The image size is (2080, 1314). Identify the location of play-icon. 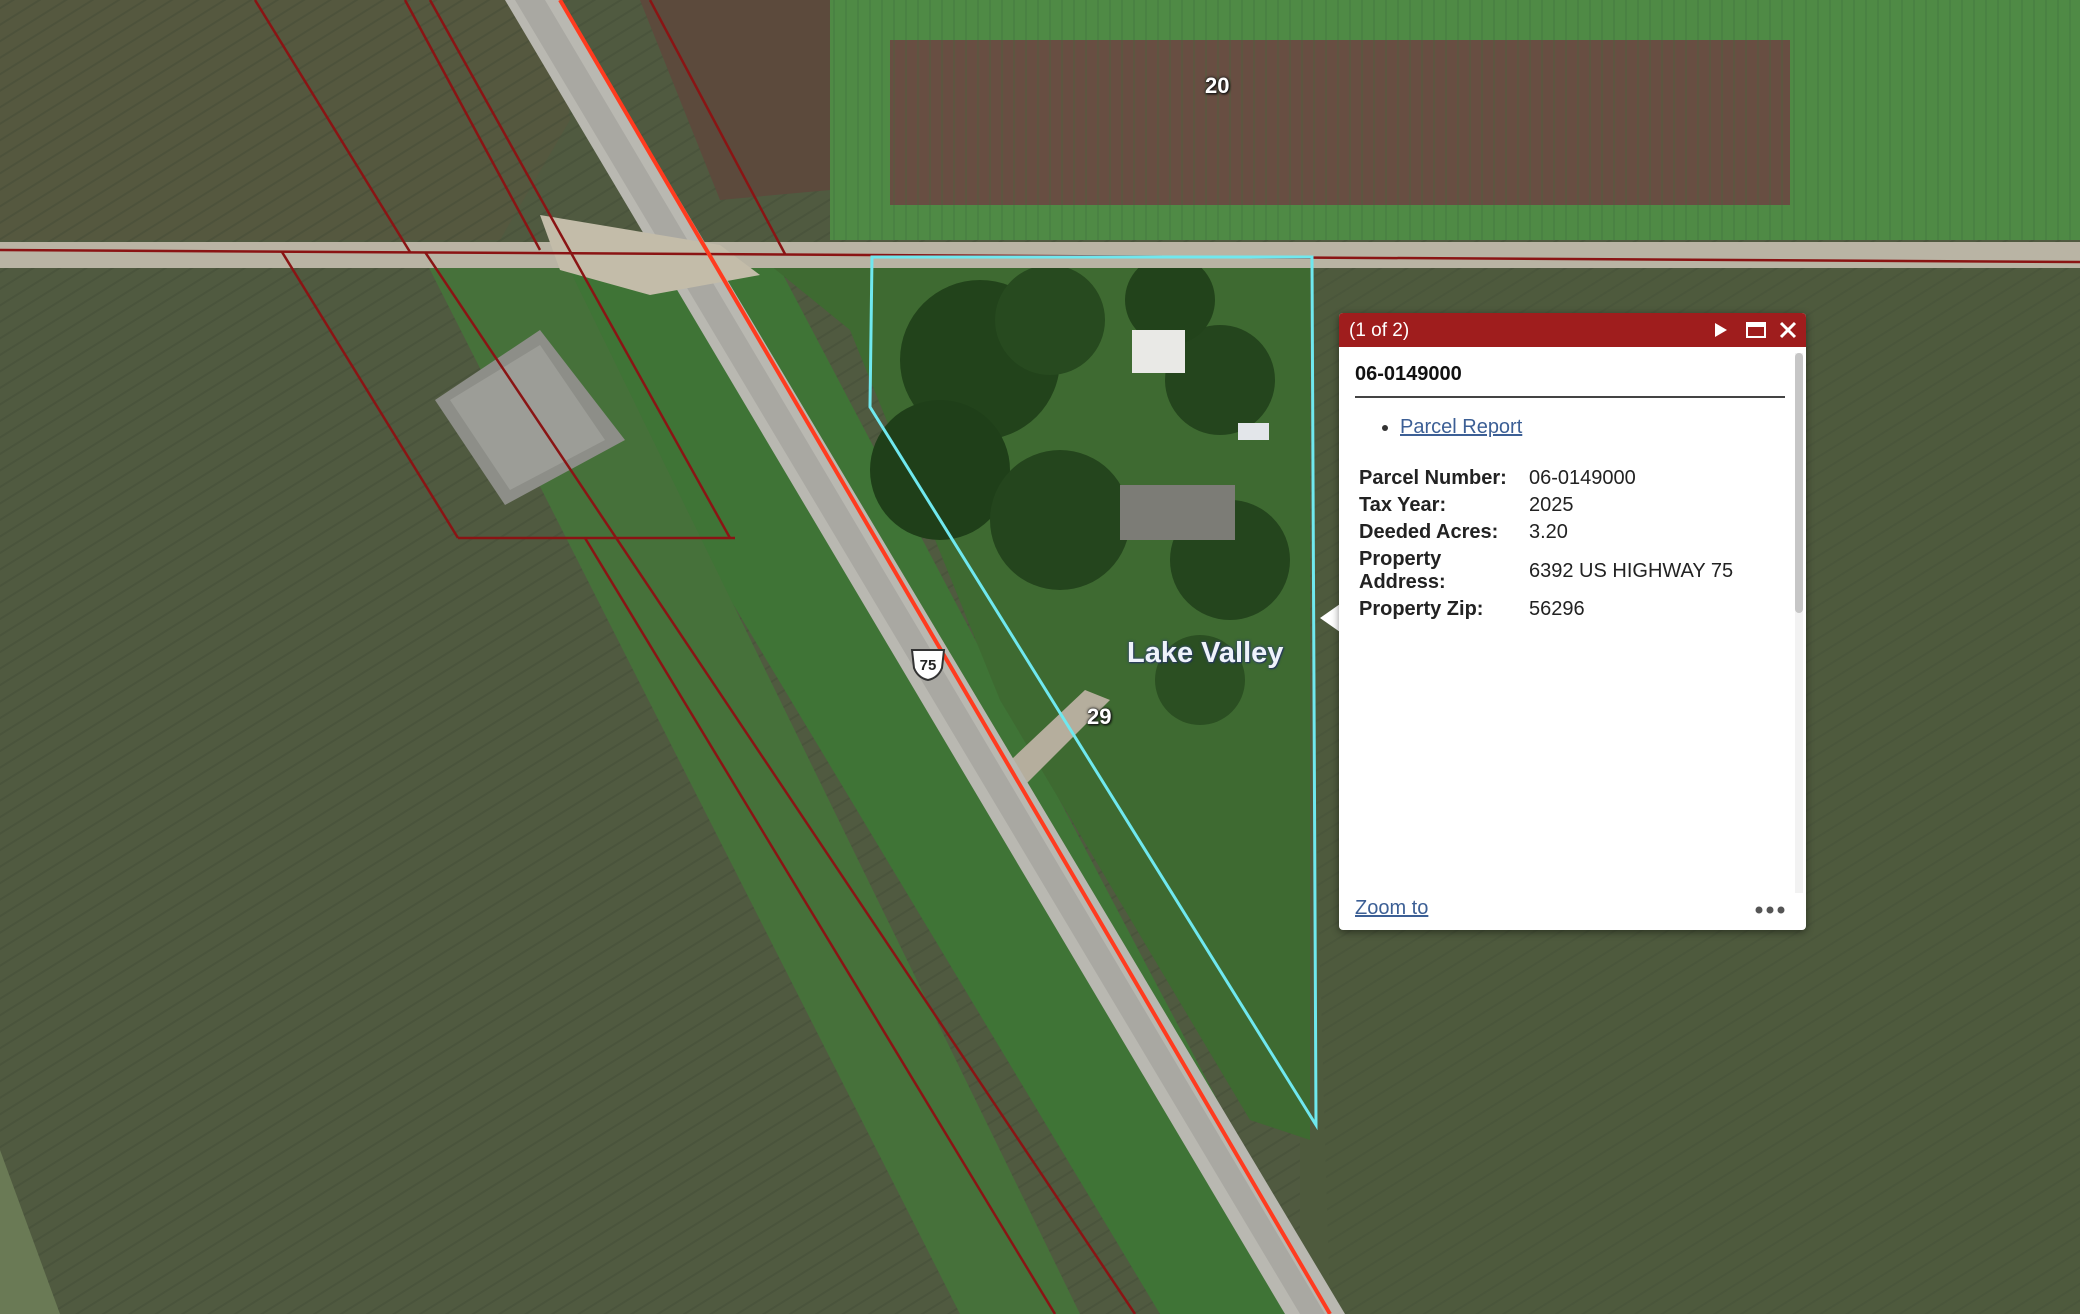
(1721, 330).